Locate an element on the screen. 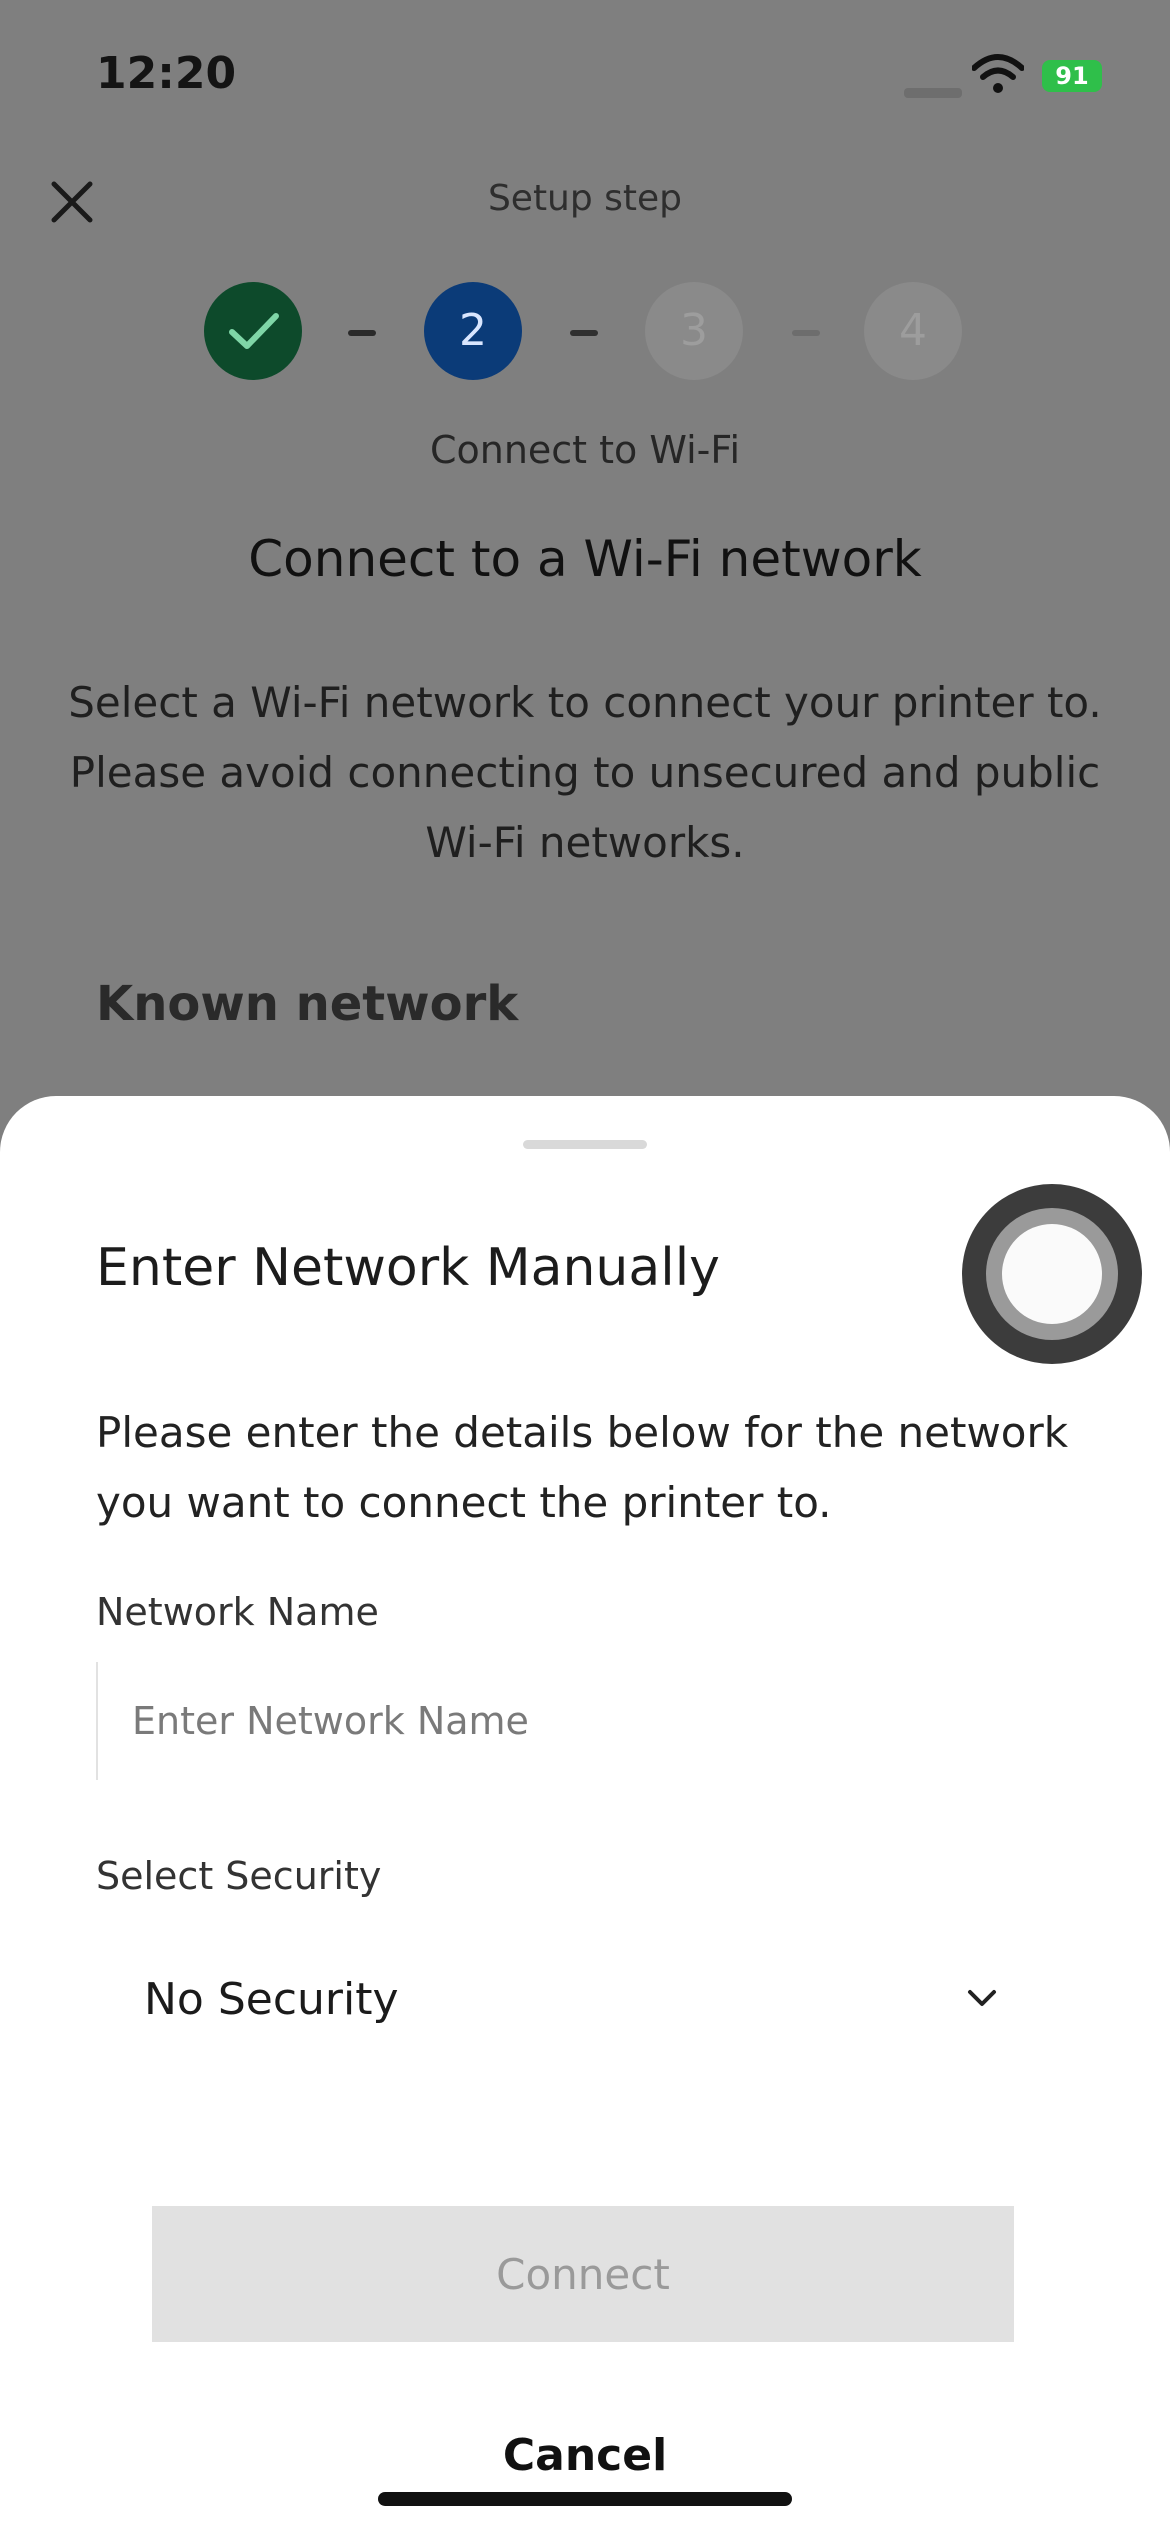 The width and height of the screenshot is (1170, 2532). battery-icon: 91 is located at coordinates (1072, 76).